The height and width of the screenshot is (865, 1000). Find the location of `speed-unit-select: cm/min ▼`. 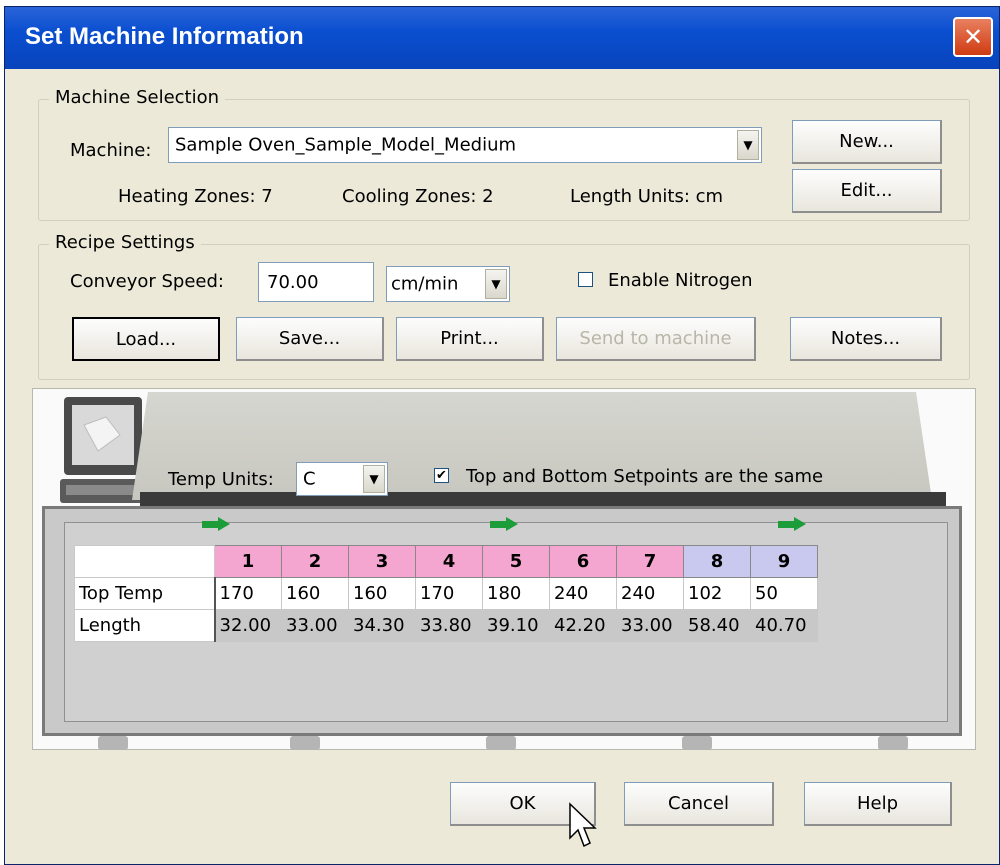

speed-unit-select: cm/min ▼ is located at coordinates (448, 284).